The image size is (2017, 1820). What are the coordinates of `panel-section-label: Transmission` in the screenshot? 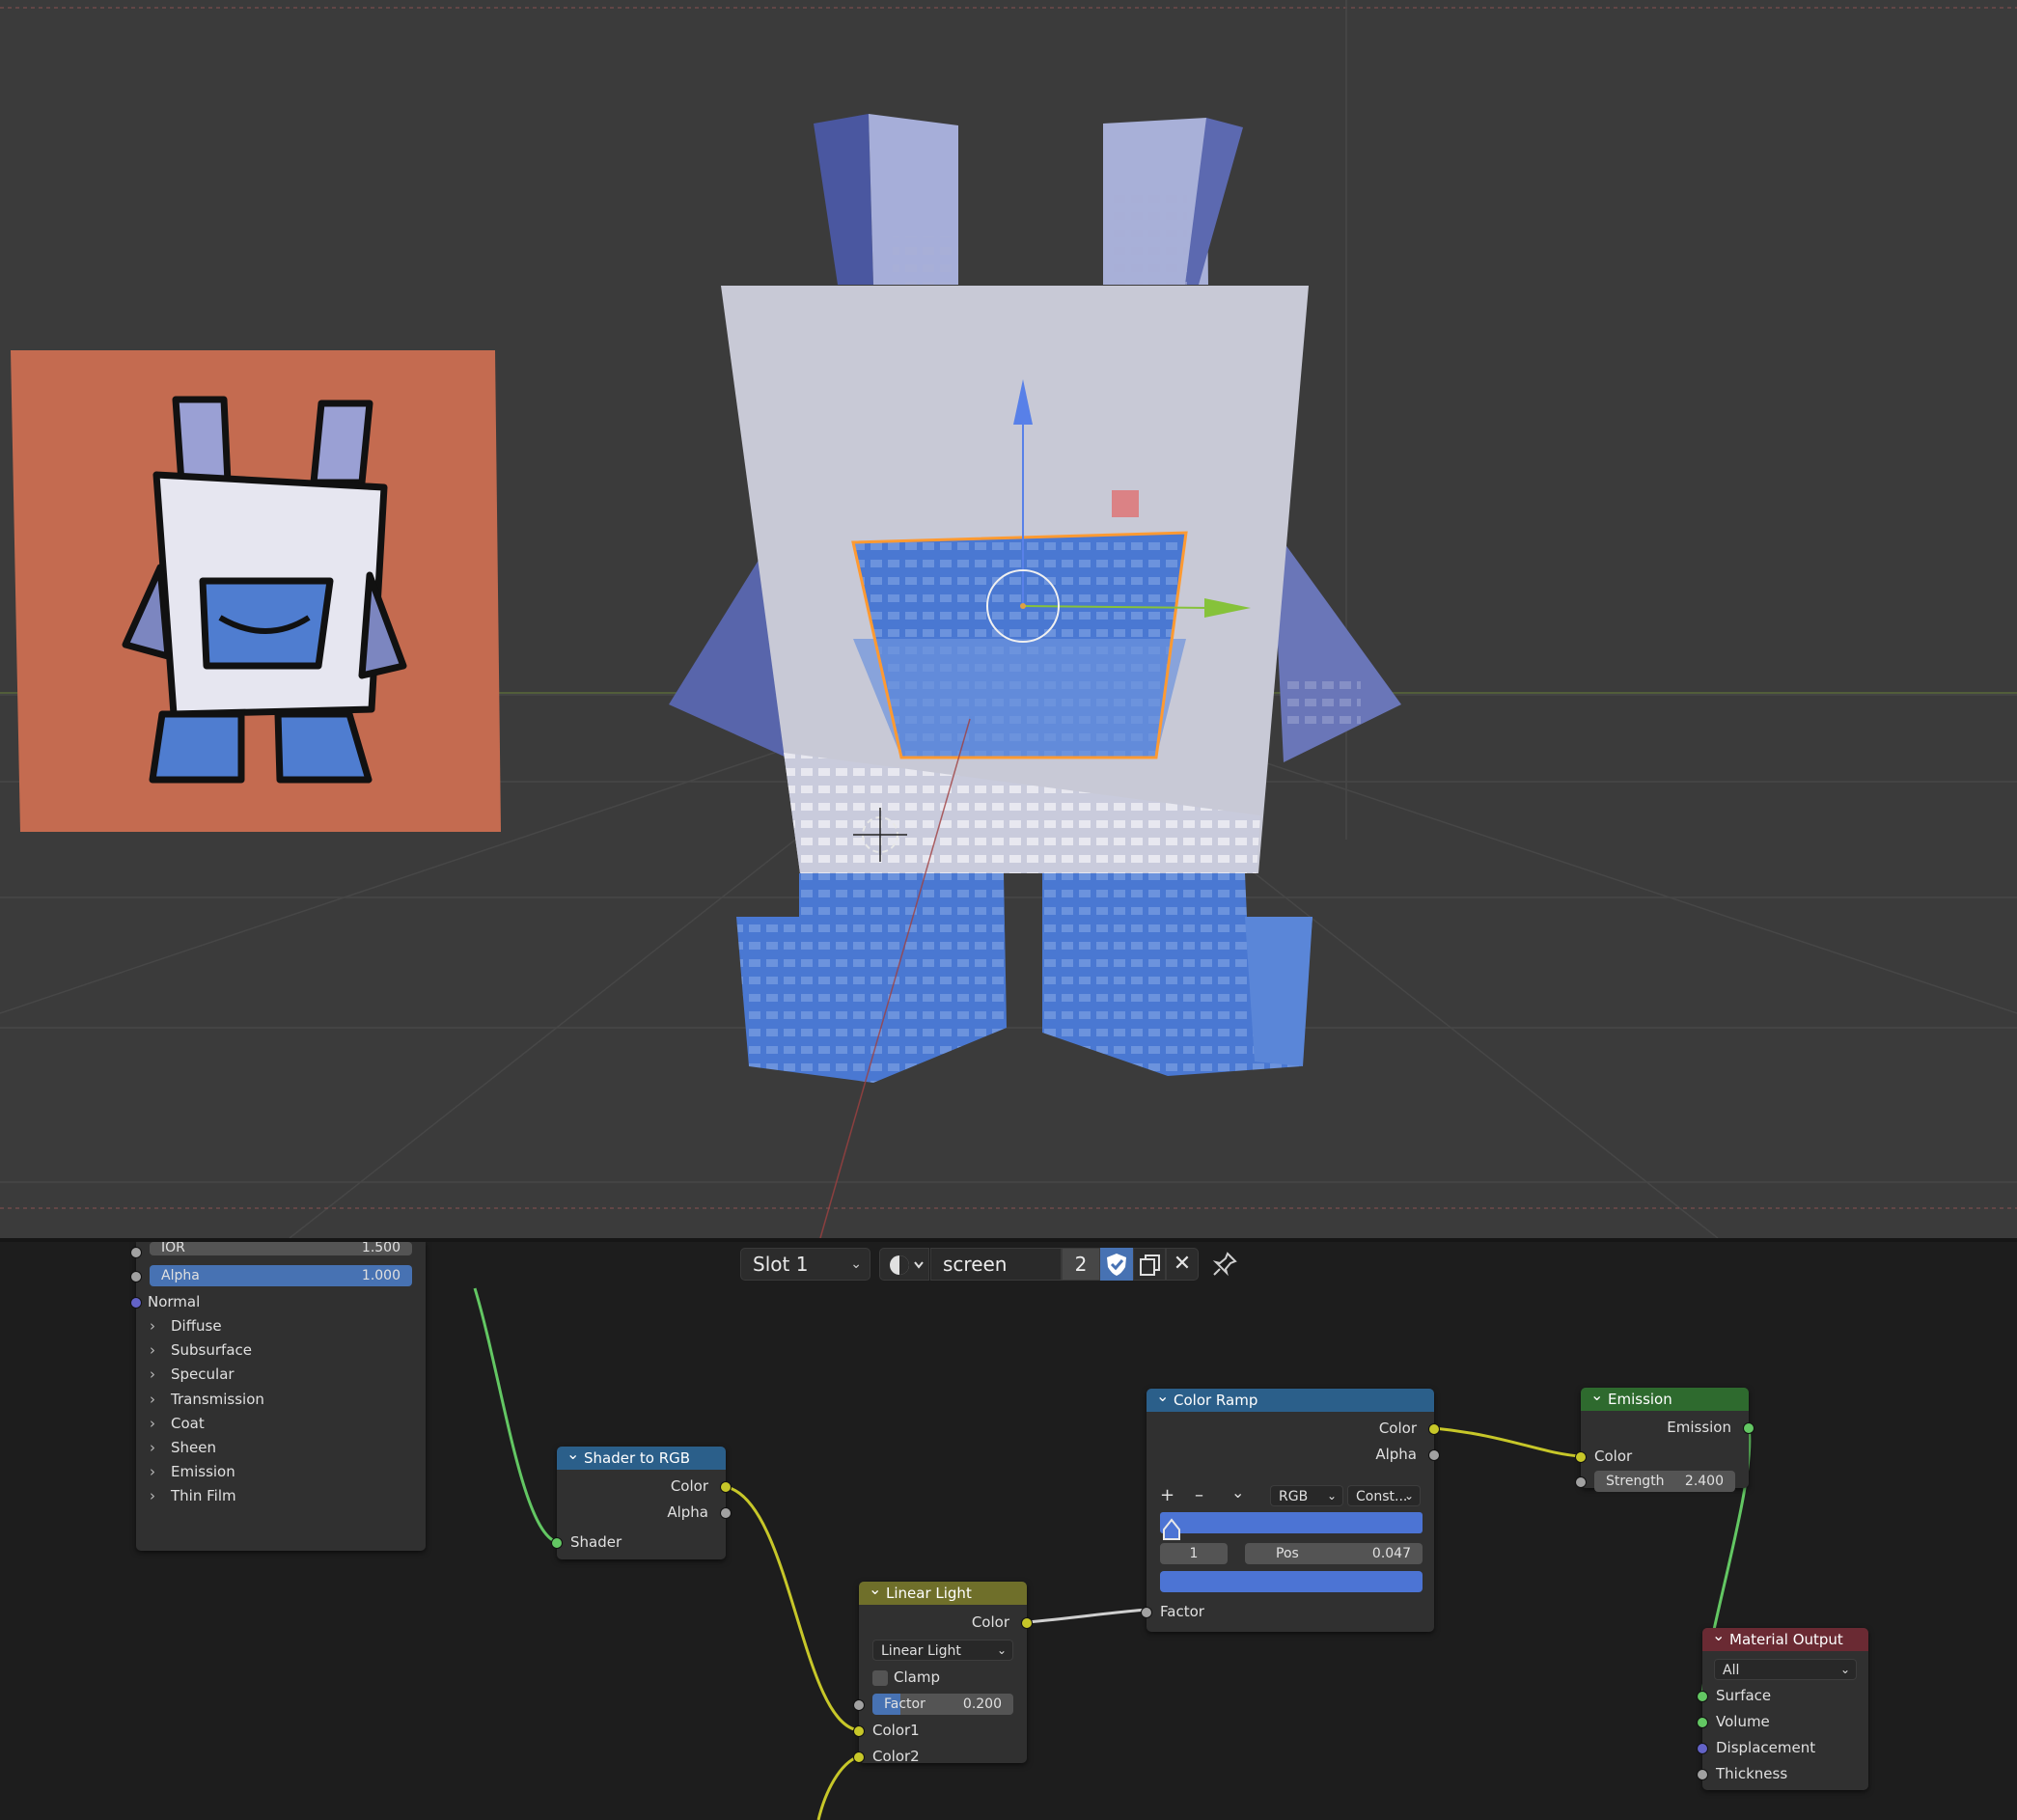 It's located at (217, 1399).